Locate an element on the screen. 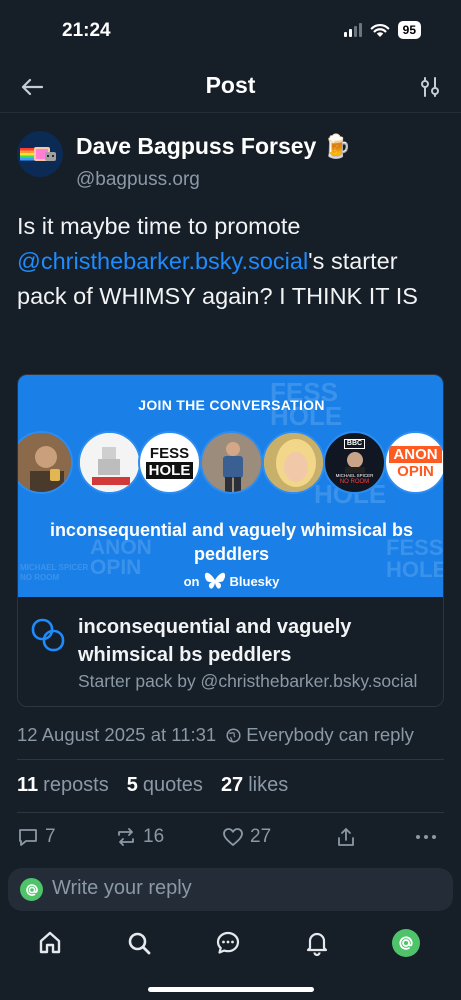 The width and height of the screenshot is (461, 1000). profile-at-icon is located at coordinates (406, 943).